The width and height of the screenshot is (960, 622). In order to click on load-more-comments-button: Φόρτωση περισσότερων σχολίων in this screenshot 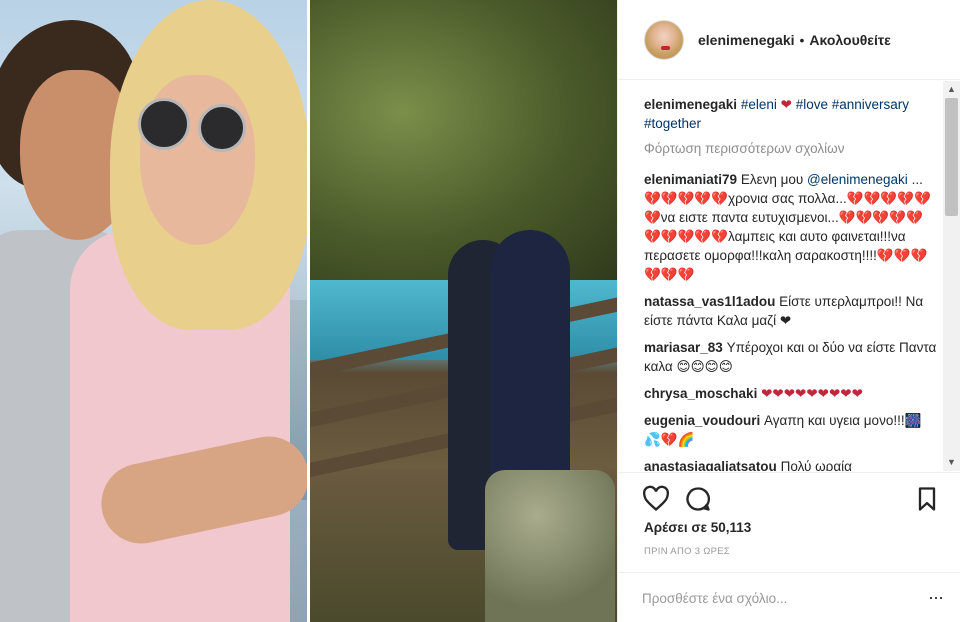, I will do `click(791, 148)`.